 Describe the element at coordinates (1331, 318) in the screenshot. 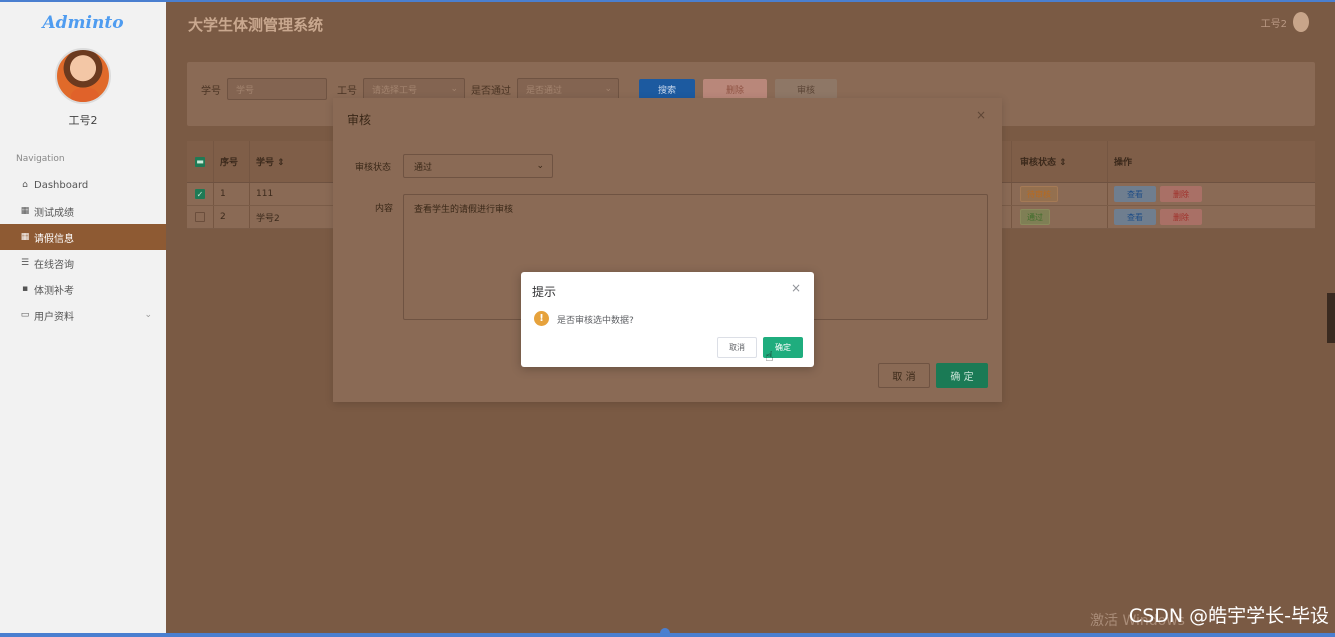

I see `scrollbar-handle` at that location.